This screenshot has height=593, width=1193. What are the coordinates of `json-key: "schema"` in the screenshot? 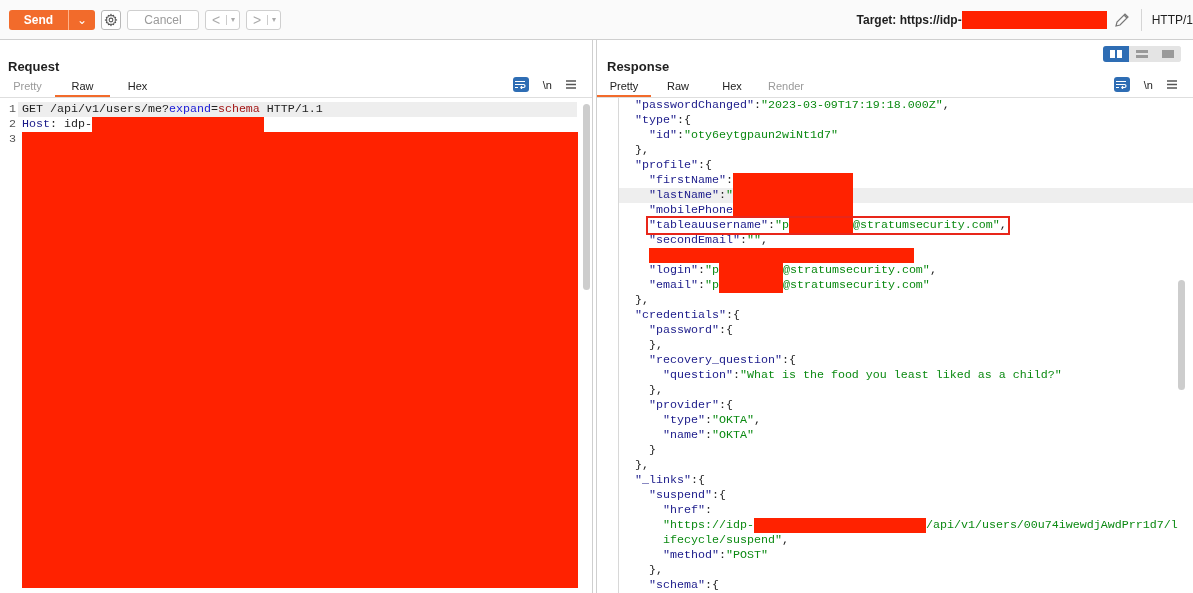 It's located at (677, 585).